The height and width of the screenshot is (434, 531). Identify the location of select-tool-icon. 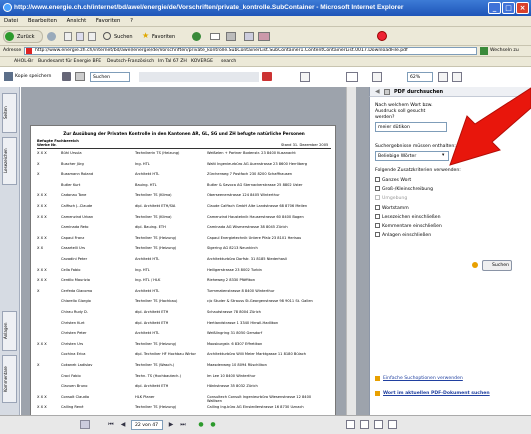
(267, 76).